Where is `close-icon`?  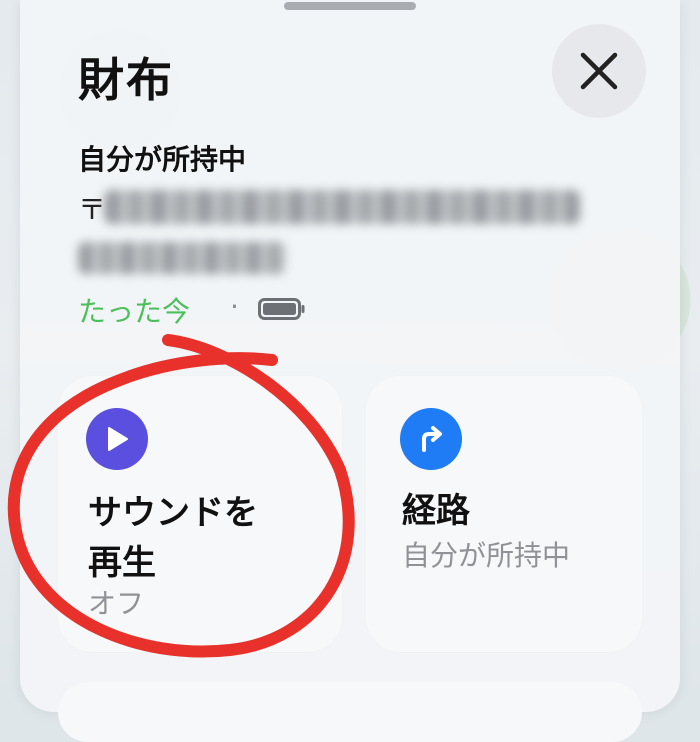 close-icon is located at coordinates (599, 71).